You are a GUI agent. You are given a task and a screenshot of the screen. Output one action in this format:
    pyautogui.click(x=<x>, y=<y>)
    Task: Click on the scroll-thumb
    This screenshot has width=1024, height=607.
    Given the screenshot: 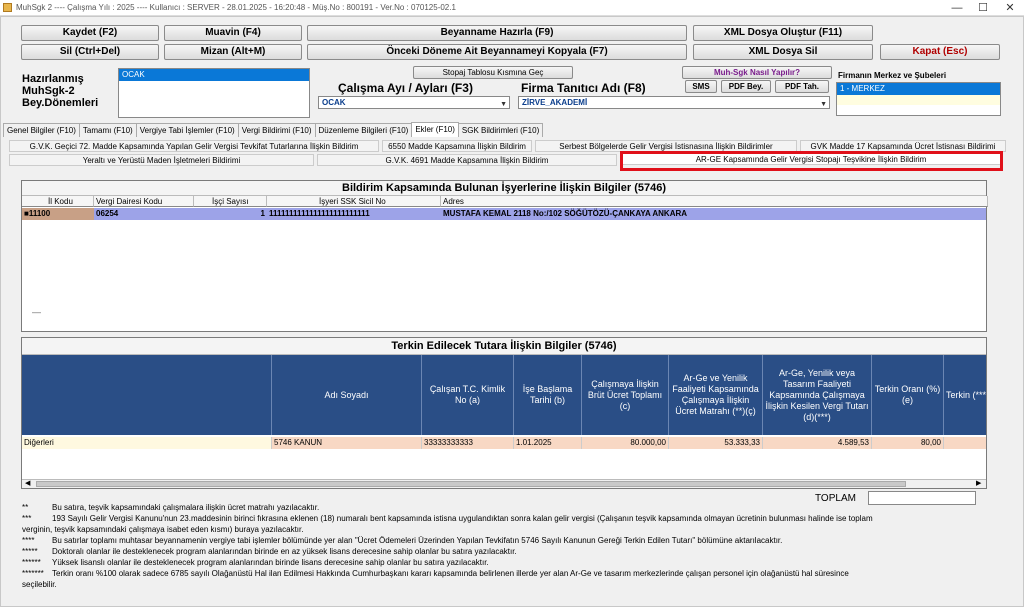 What is the action you would take?
    pyautogui.click(x=471, y=484)
    